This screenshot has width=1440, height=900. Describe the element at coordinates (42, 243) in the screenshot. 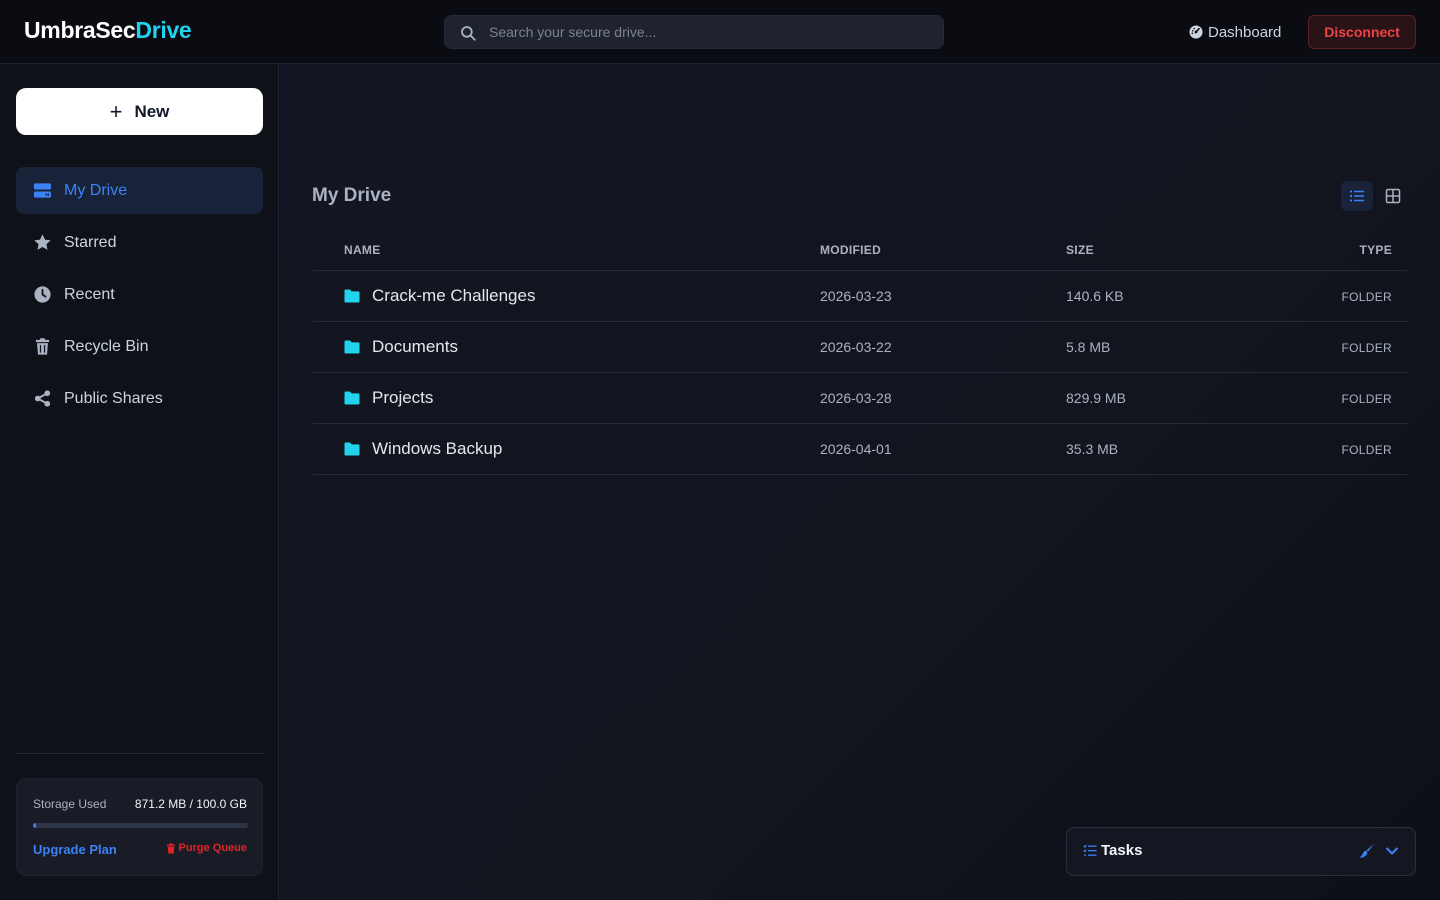

I see `star-icon` at that location.